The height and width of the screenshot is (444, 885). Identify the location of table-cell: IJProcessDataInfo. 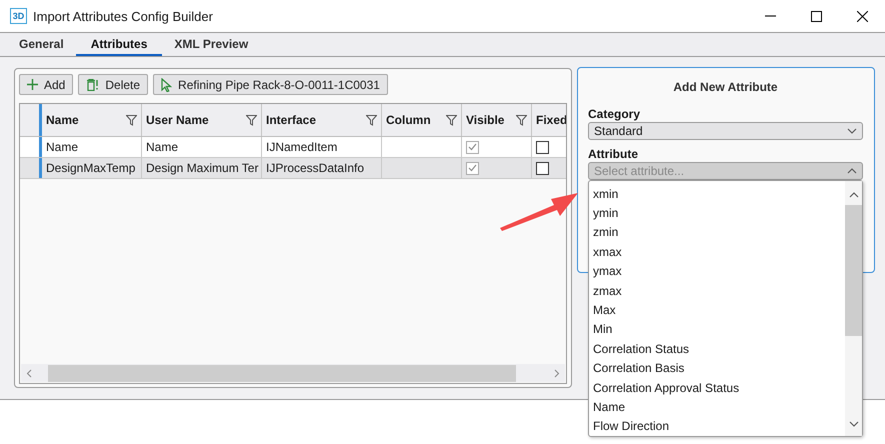
(322, 168).